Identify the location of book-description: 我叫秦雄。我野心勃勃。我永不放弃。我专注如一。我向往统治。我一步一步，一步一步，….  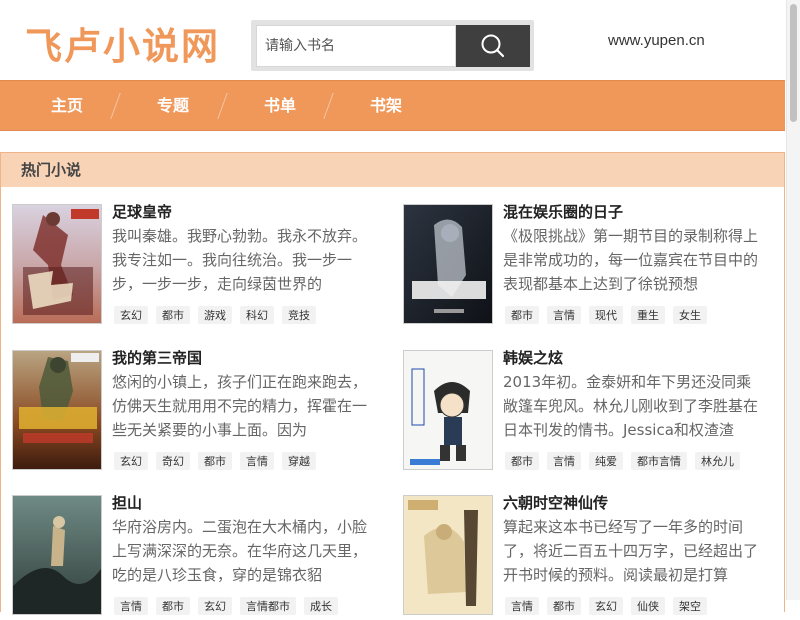
(240, 260).